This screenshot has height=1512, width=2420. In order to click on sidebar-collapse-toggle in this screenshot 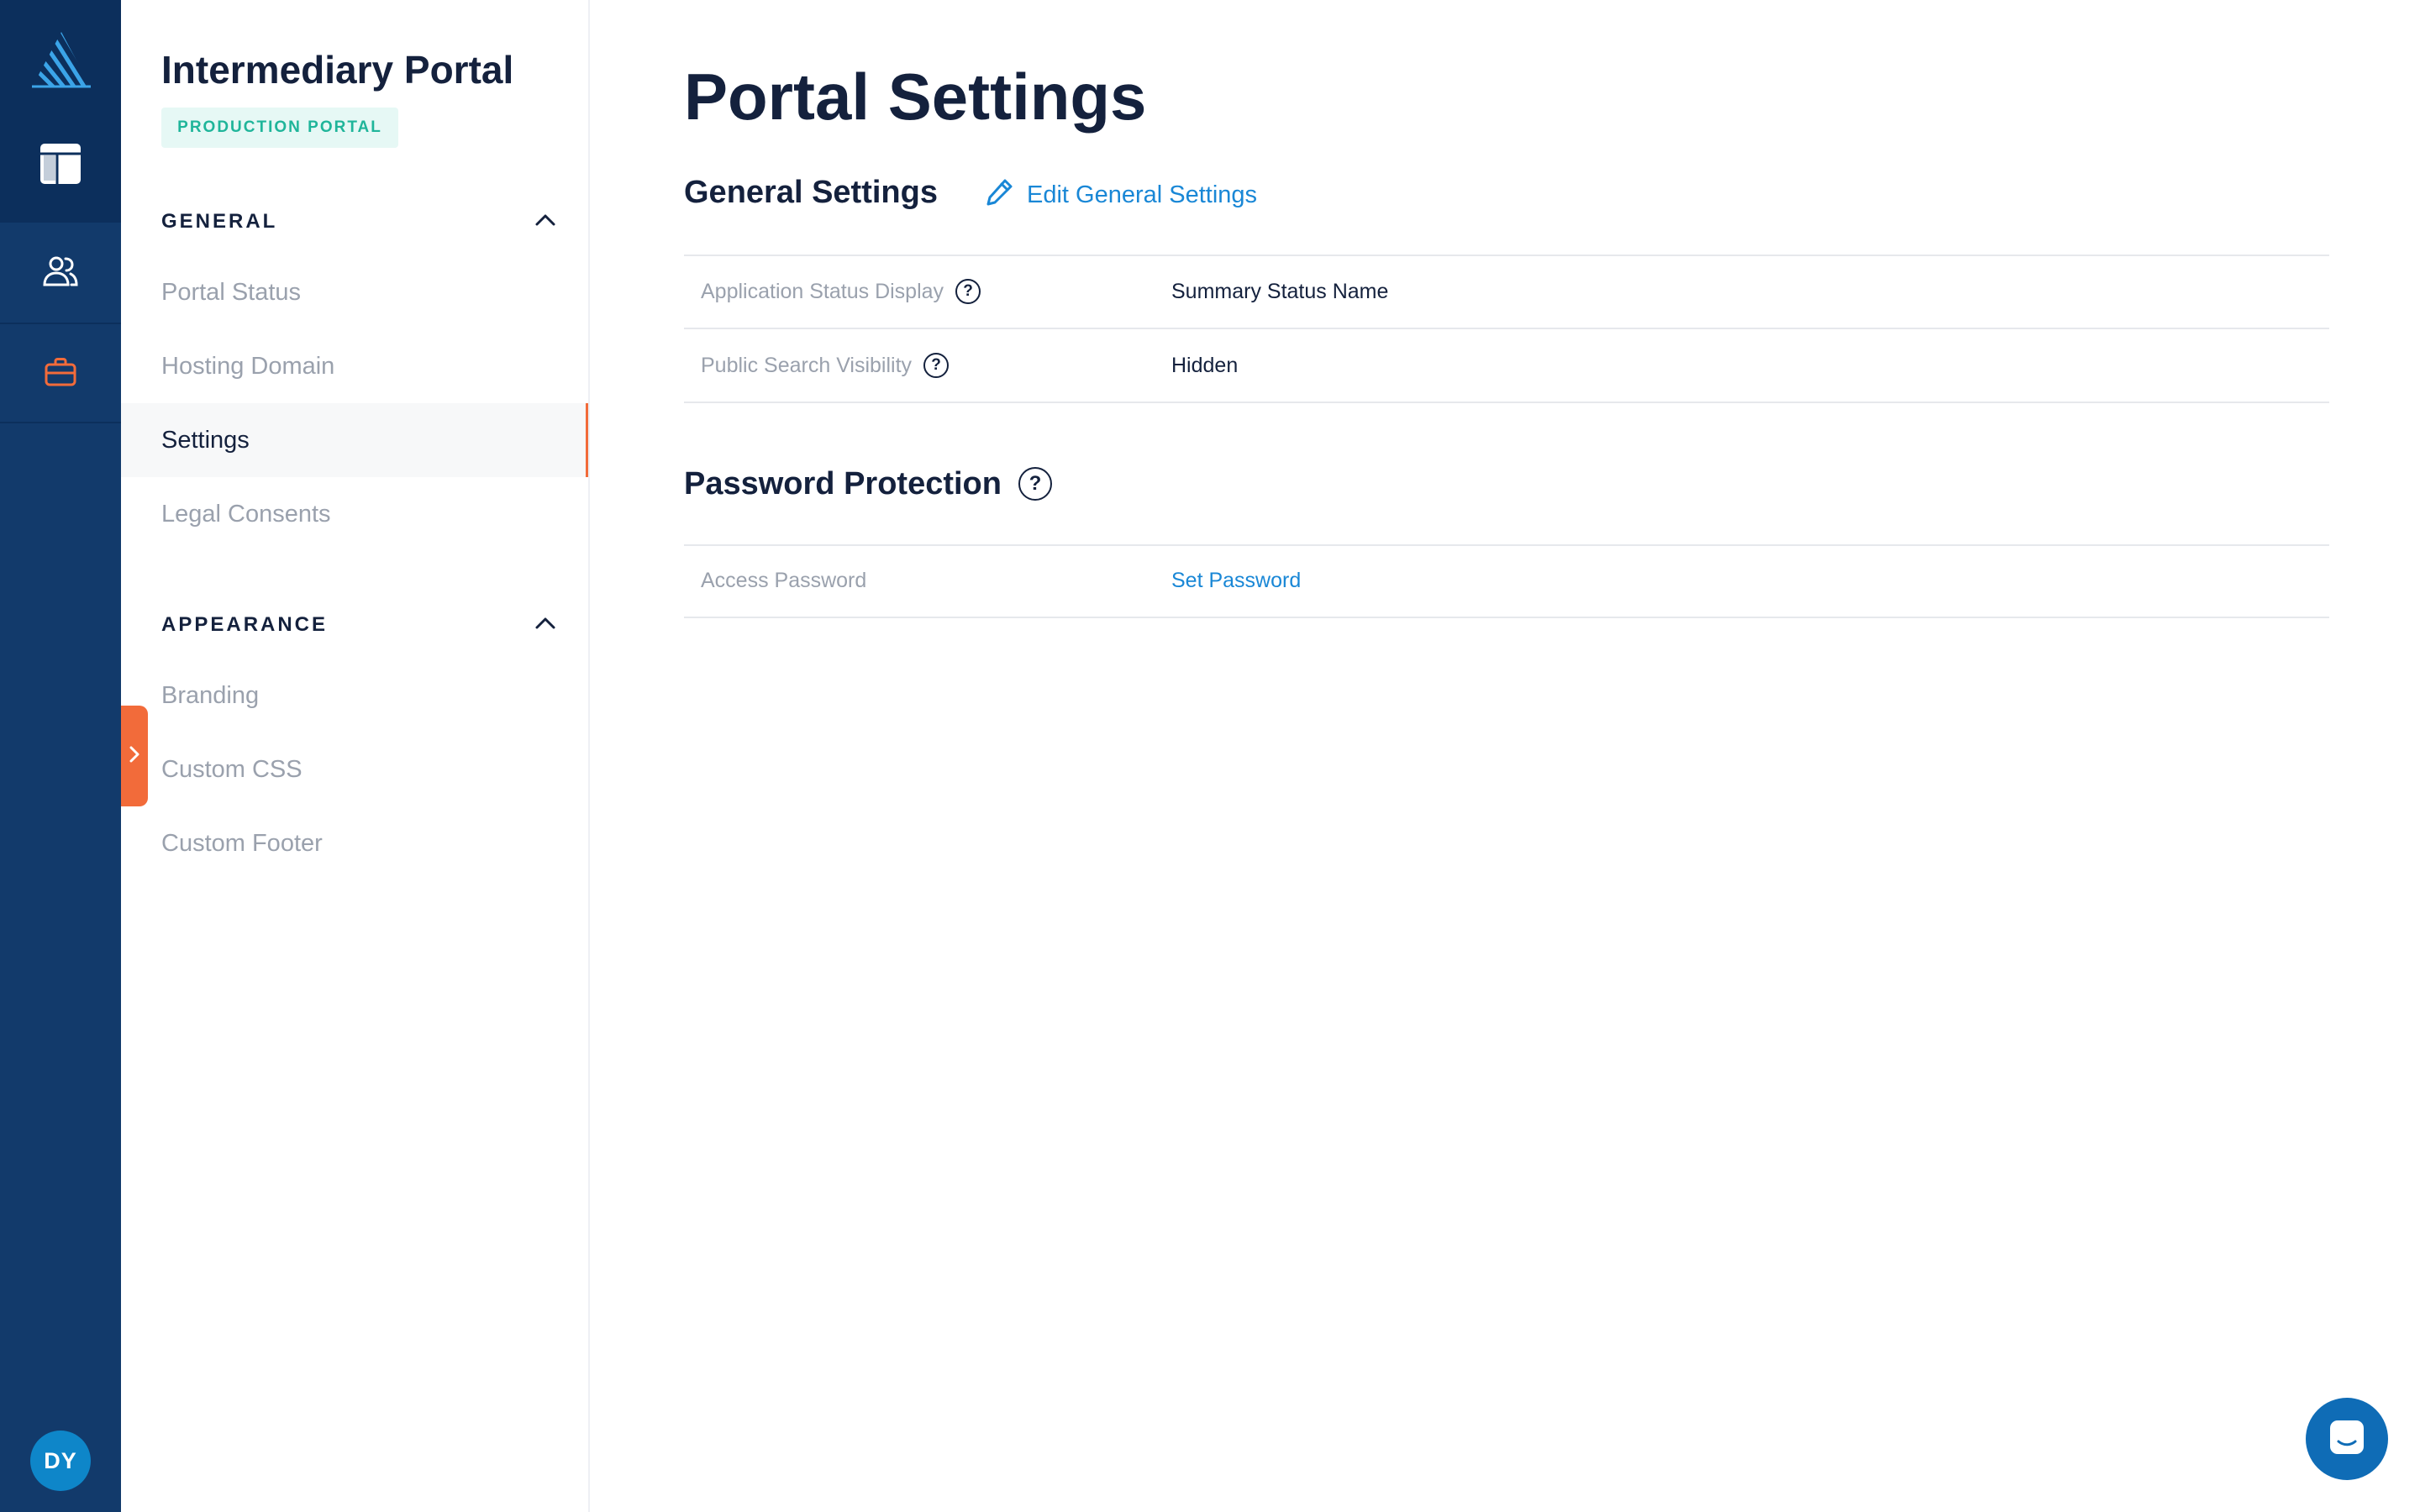, I will do `click(134, 756)`.